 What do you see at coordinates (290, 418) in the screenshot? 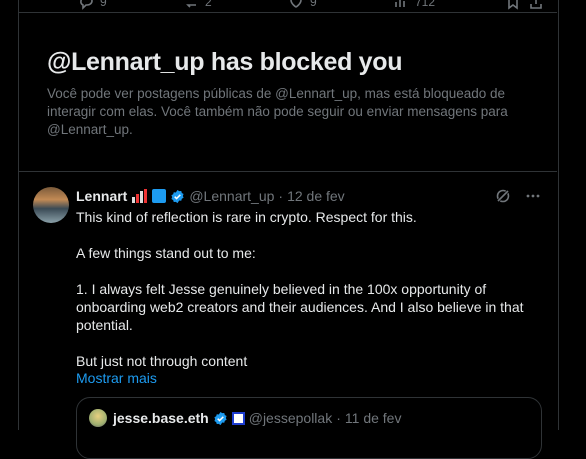
I see `quoted-author-handle: @jessepollak` at bounding box center [290, 418].